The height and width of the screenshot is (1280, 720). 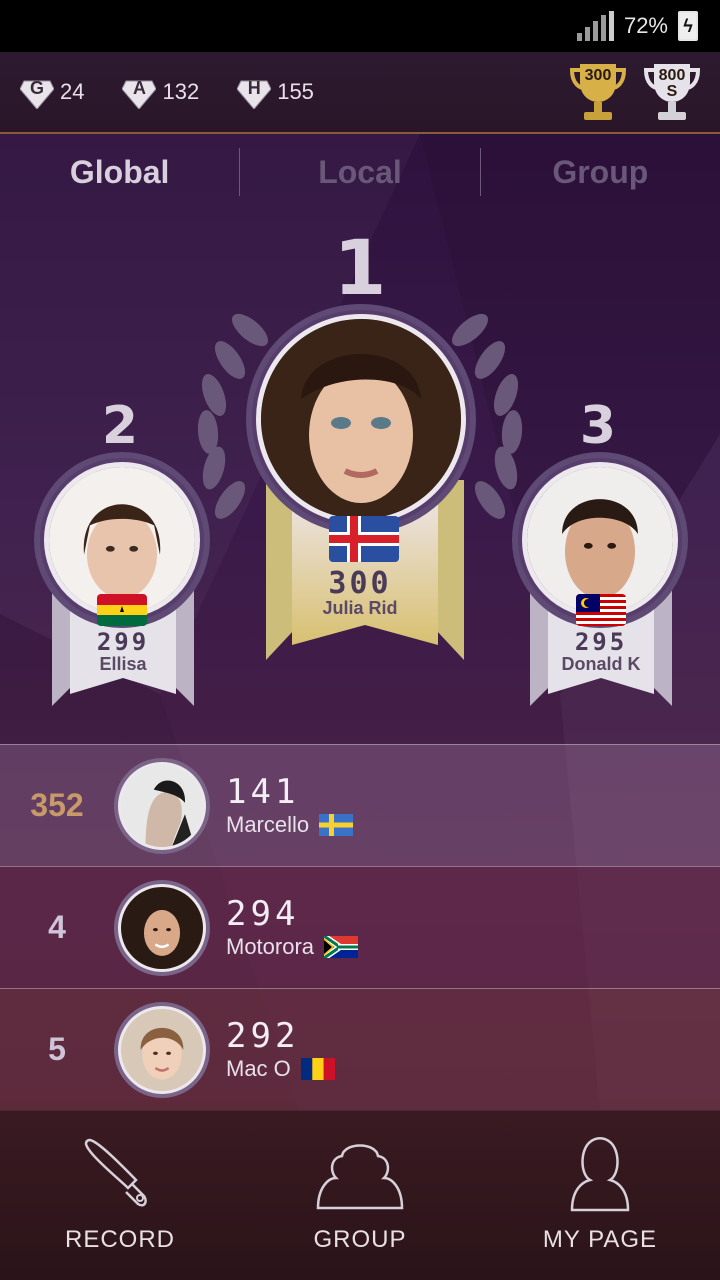 I want to click on nav-my-page-button: MY PAGE, so click(x=600, y=1195).